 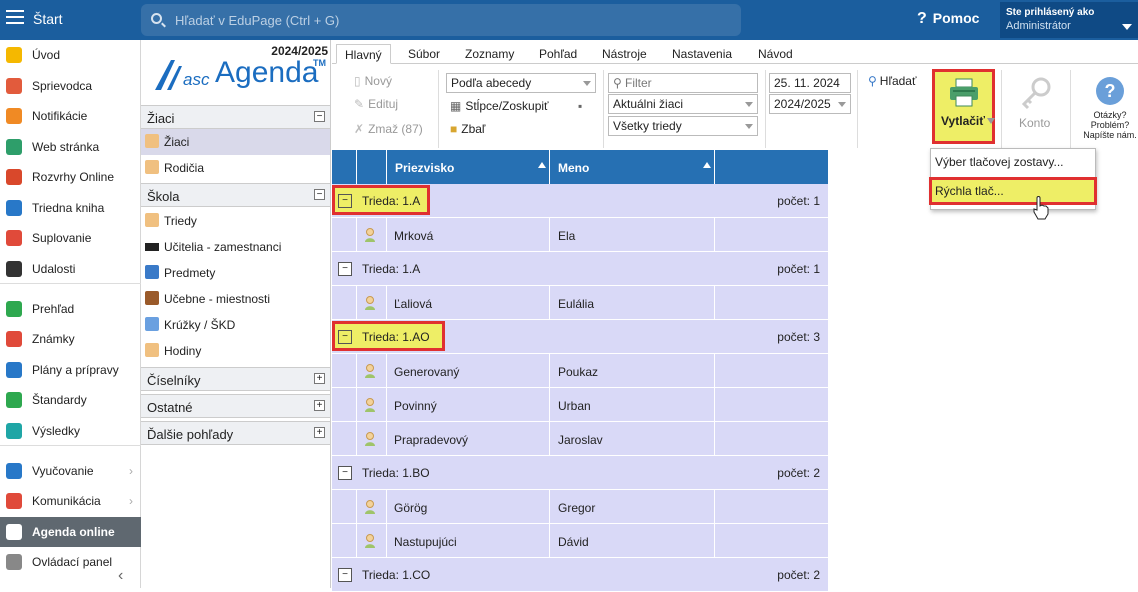 What do you see at coordinates (235, 325) in the screenshot?
I see `panel-item-kruzky: Krúžky / ŠKD` at bounding box center [235, 325].